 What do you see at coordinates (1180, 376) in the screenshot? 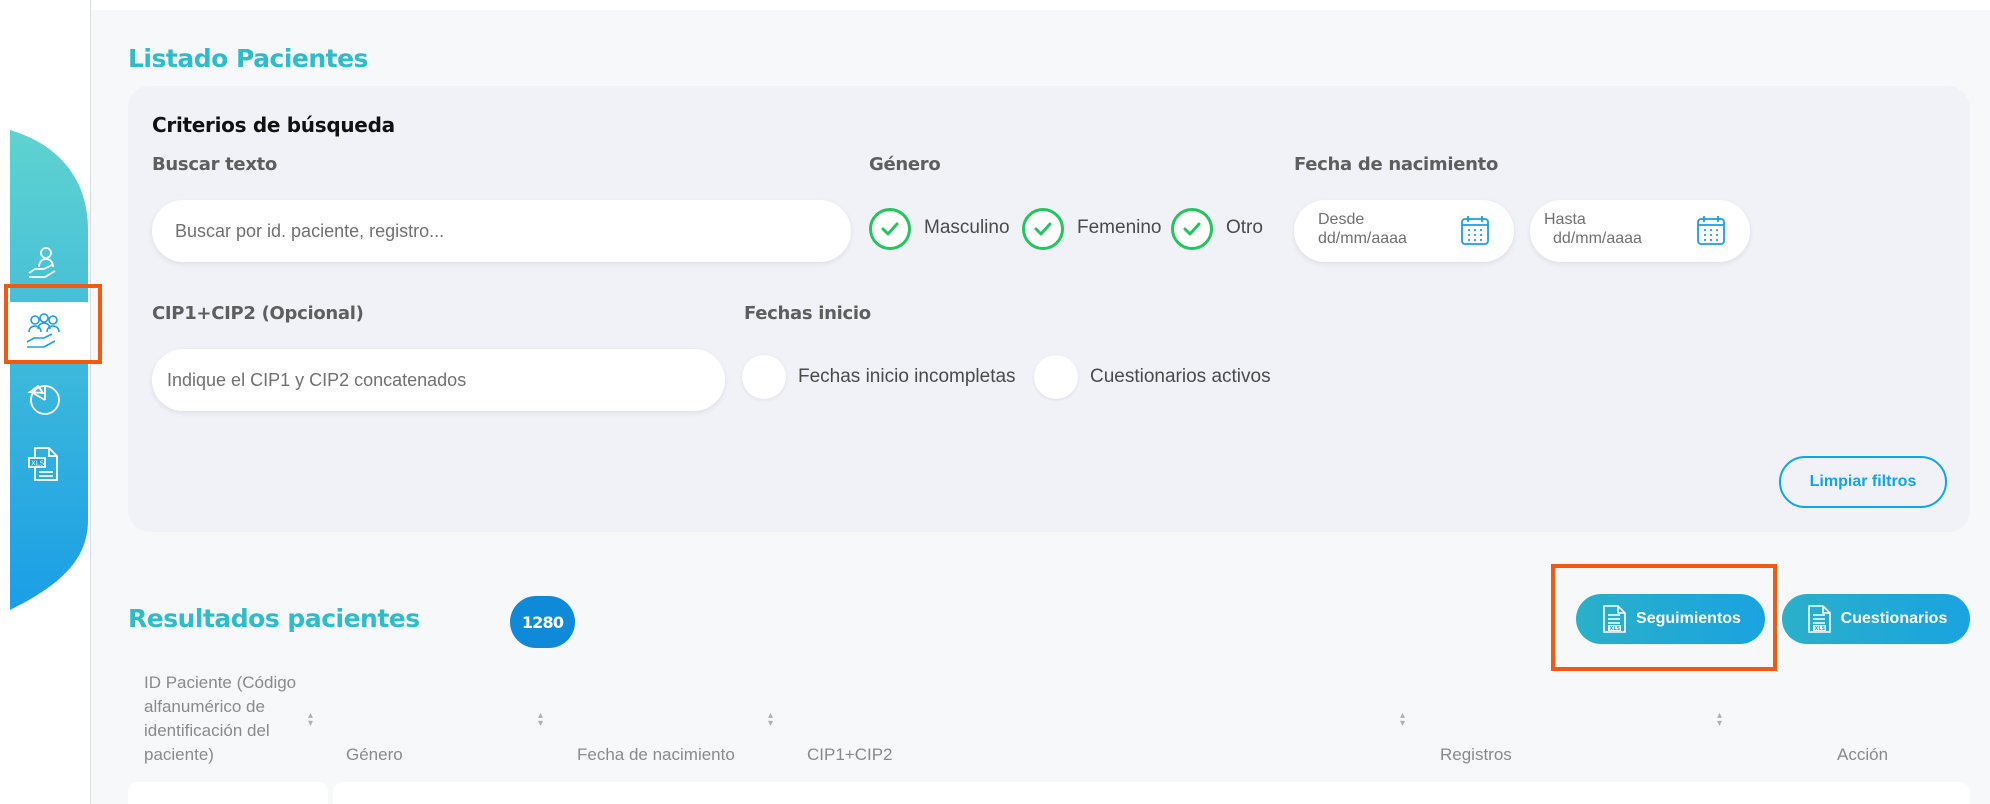
I see `active-questionnaires-label: Cuestionarios activos` at bounding box center [1180, 376].